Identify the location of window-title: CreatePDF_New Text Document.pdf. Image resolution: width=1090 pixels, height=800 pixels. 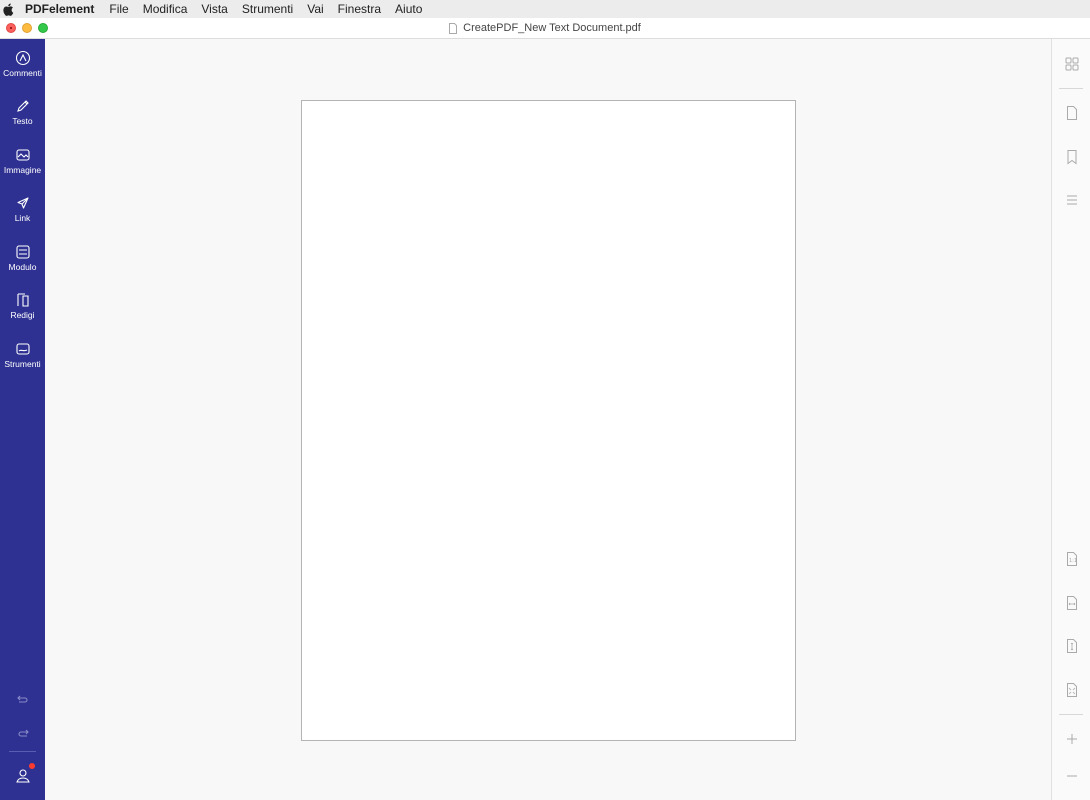
(552, 28).